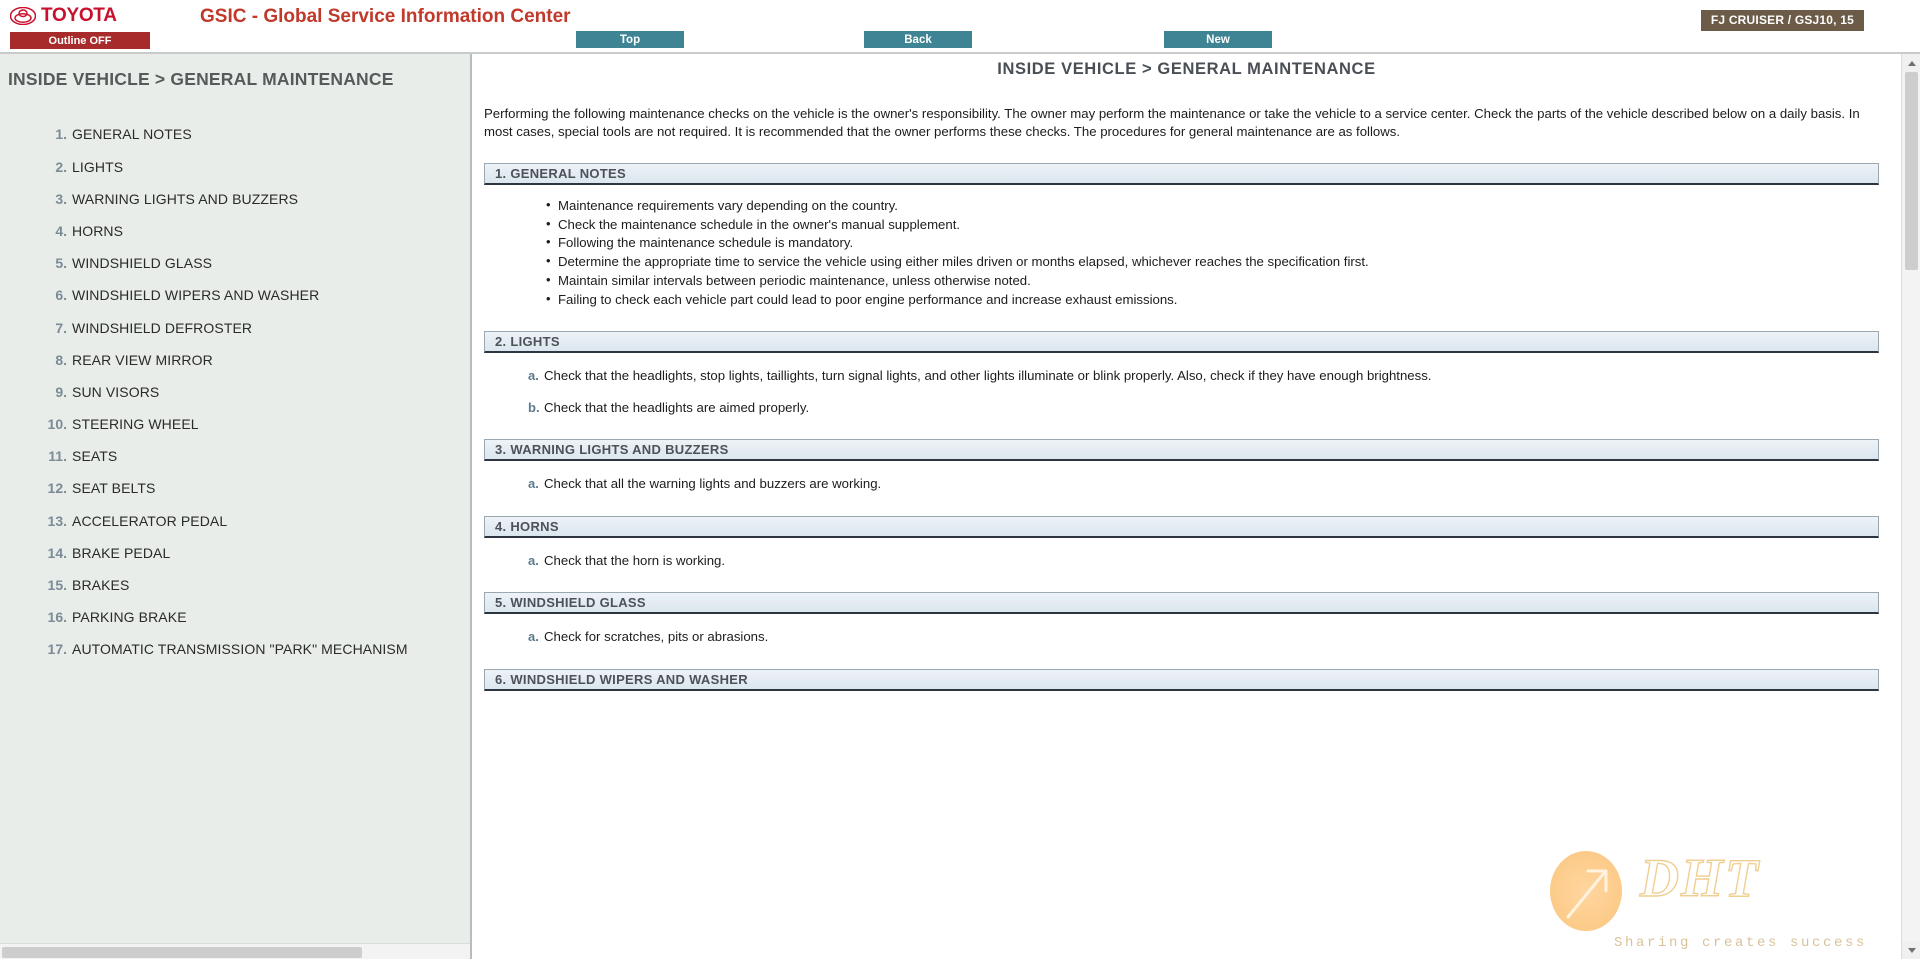 The height and width of the screenshot is (959, 1920). I want to click on sidebar-item-label: BRAKES, so click(101, 585).